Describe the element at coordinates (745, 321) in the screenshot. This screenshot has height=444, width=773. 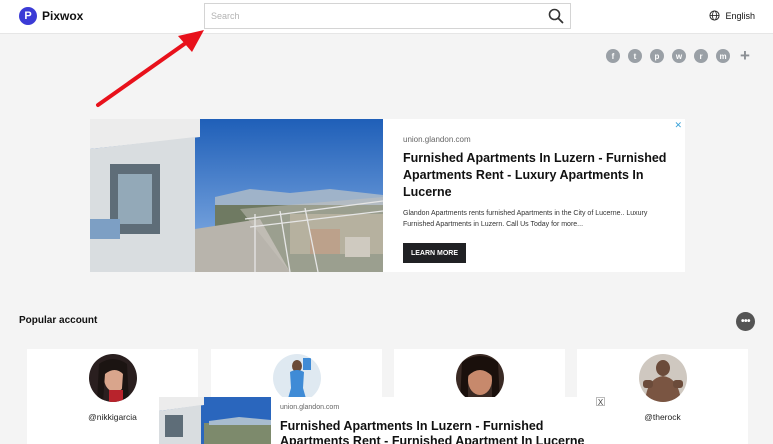
I see `more-options-button: •••` at that location.